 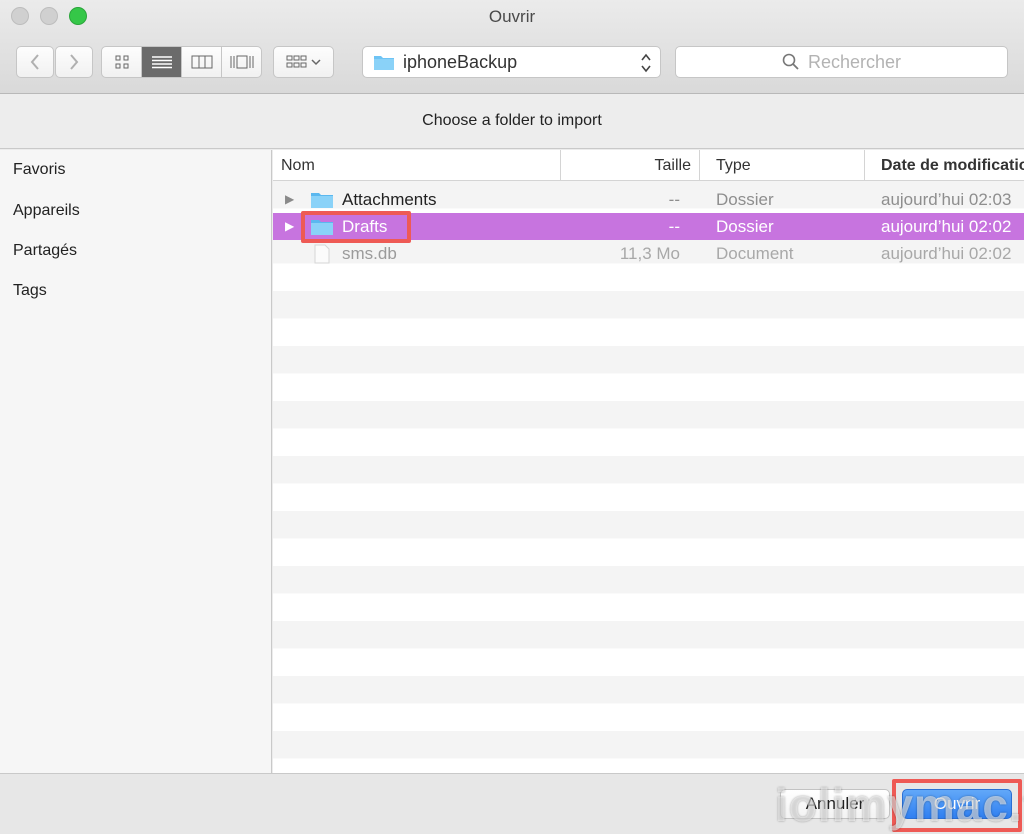 What do you see at coordinates (946, 199) in the screenshot?
I see `file-date: aujourd’hui 02:03` at bounding box center [946, 199].